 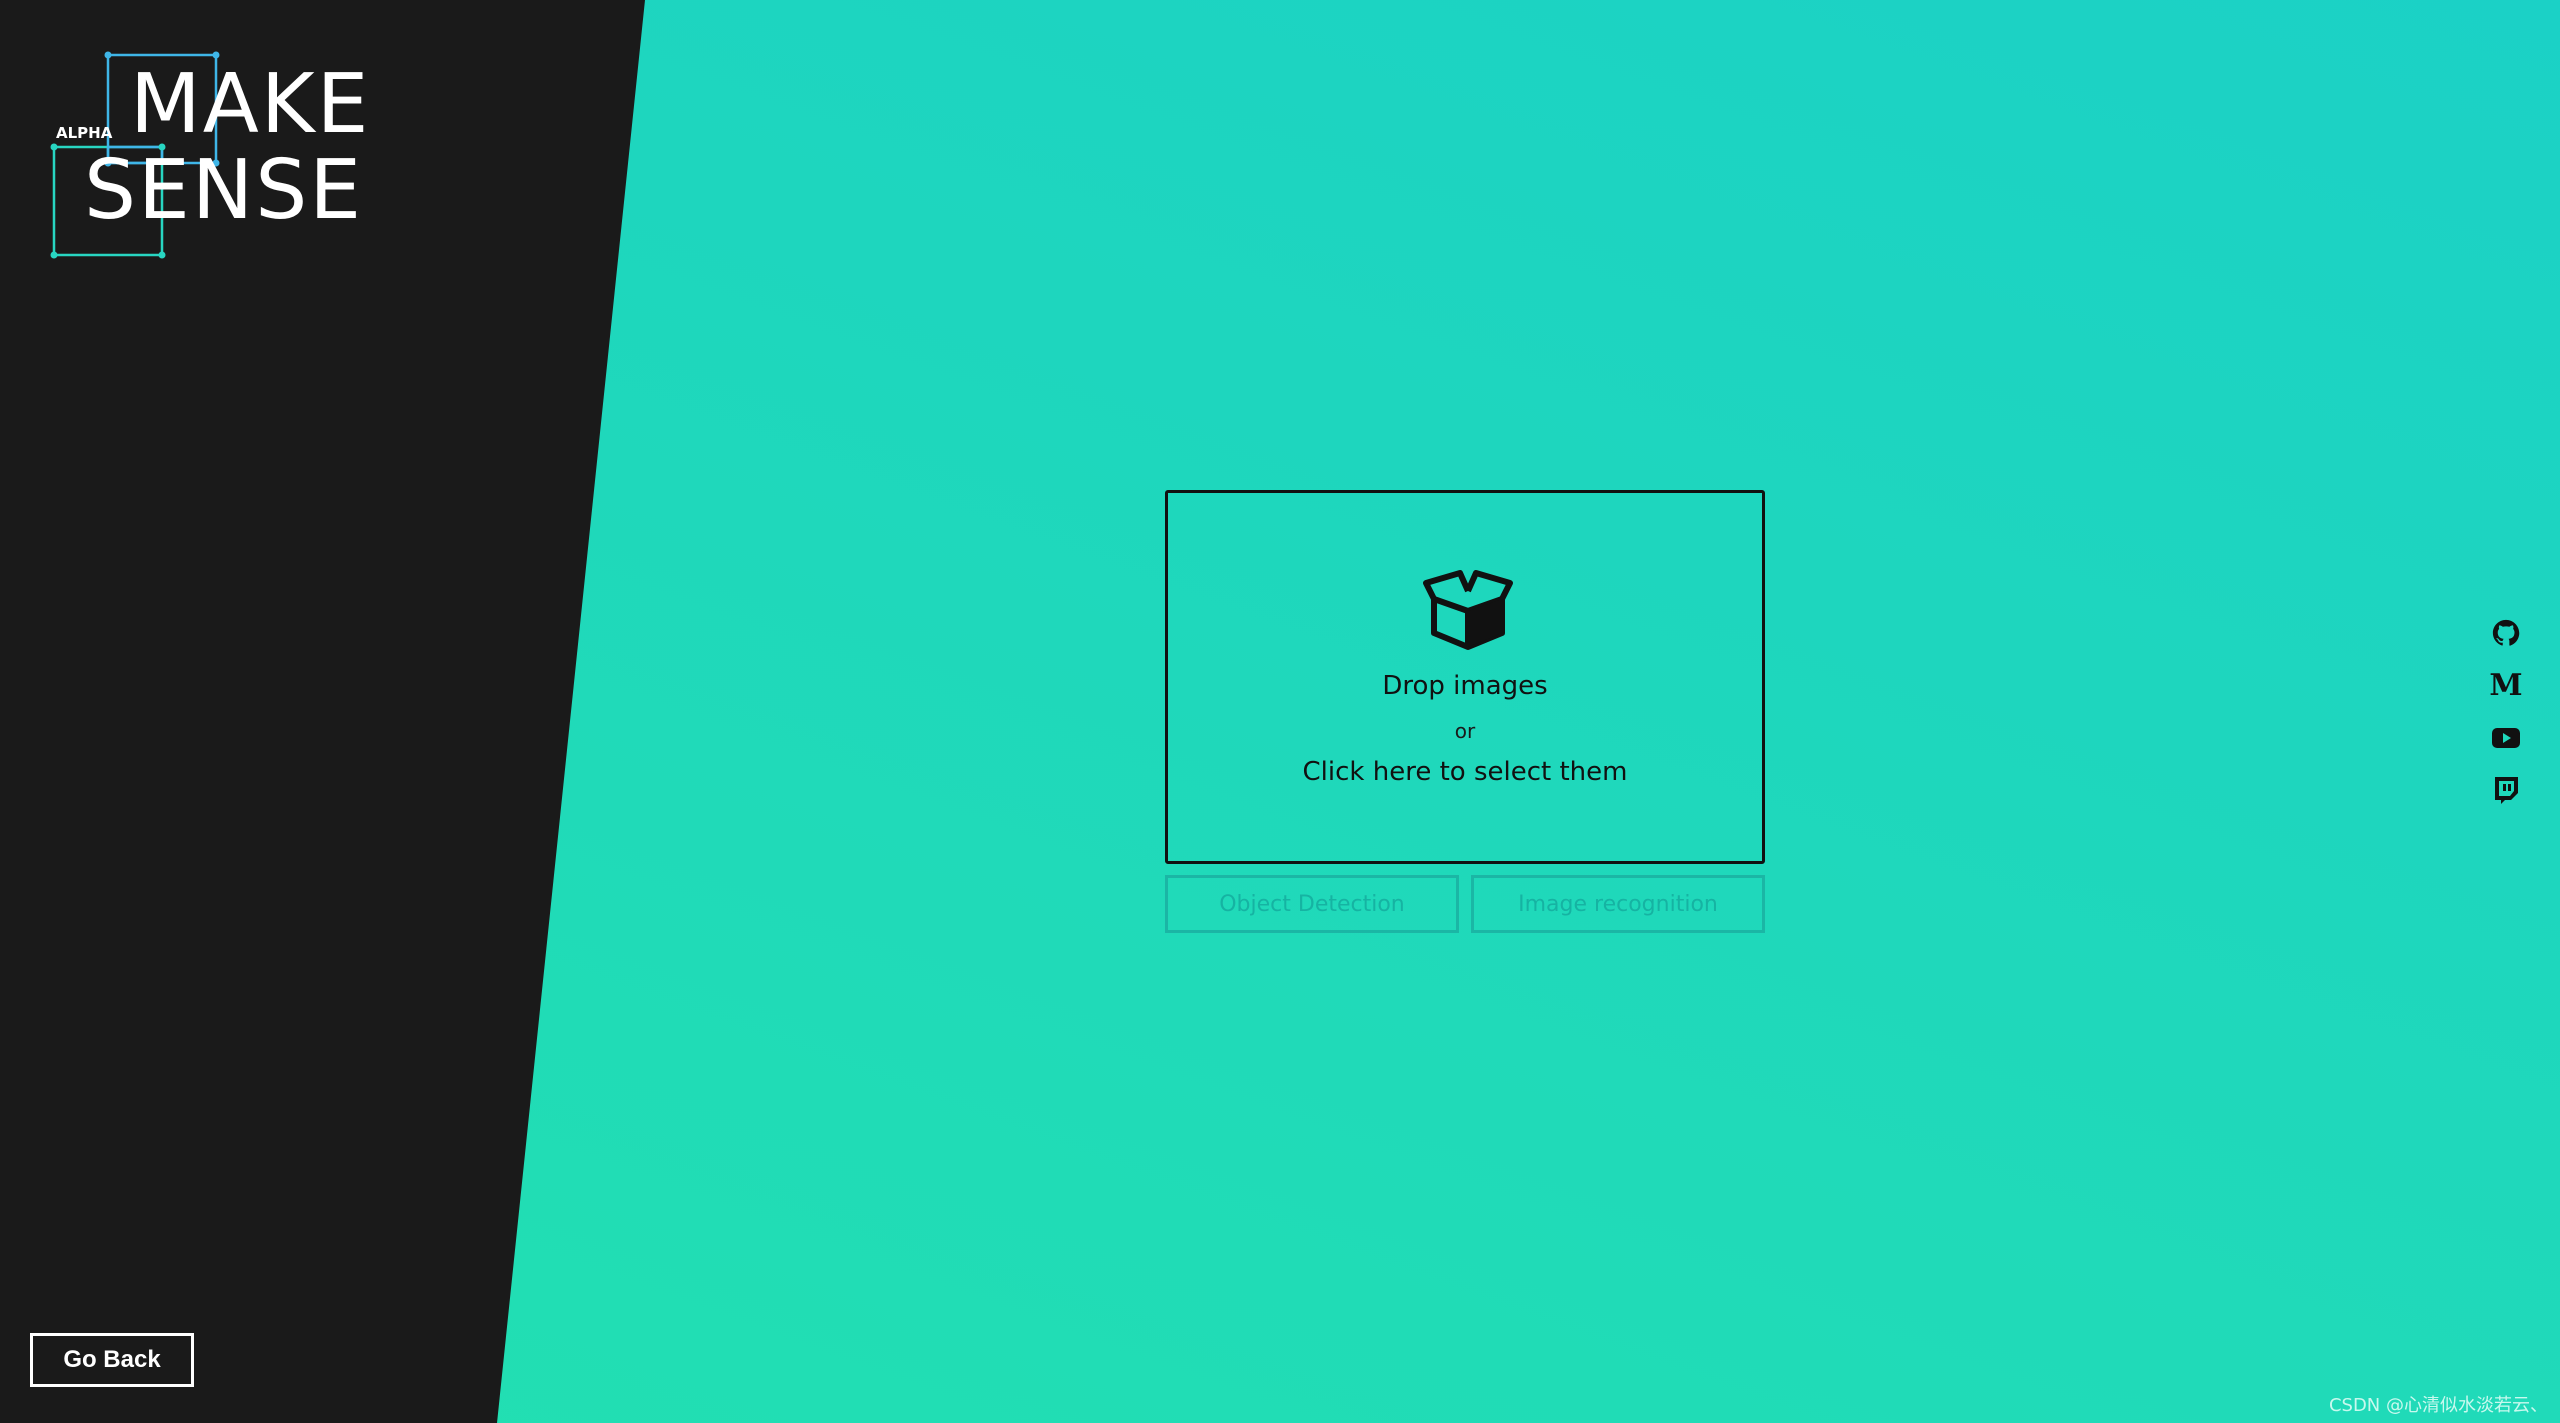 I want to click on box-open-icon, so click(x=1468, y=610).